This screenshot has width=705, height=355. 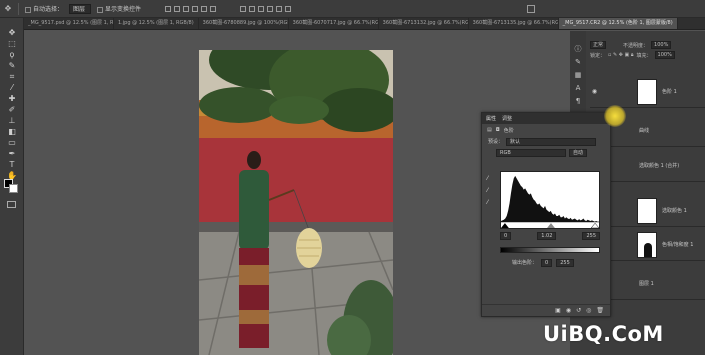 What do you see at coordinates (13, 188) in the screenshot?
I see `background-color-swatch` at bounding box center [13, 188].